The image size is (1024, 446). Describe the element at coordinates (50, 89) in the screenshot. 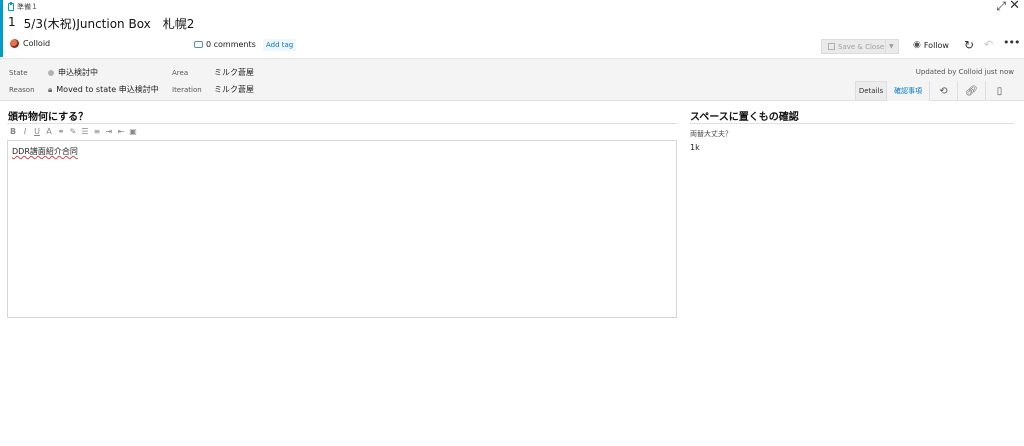

I see `lock-icon: 🔒︎` at that location.